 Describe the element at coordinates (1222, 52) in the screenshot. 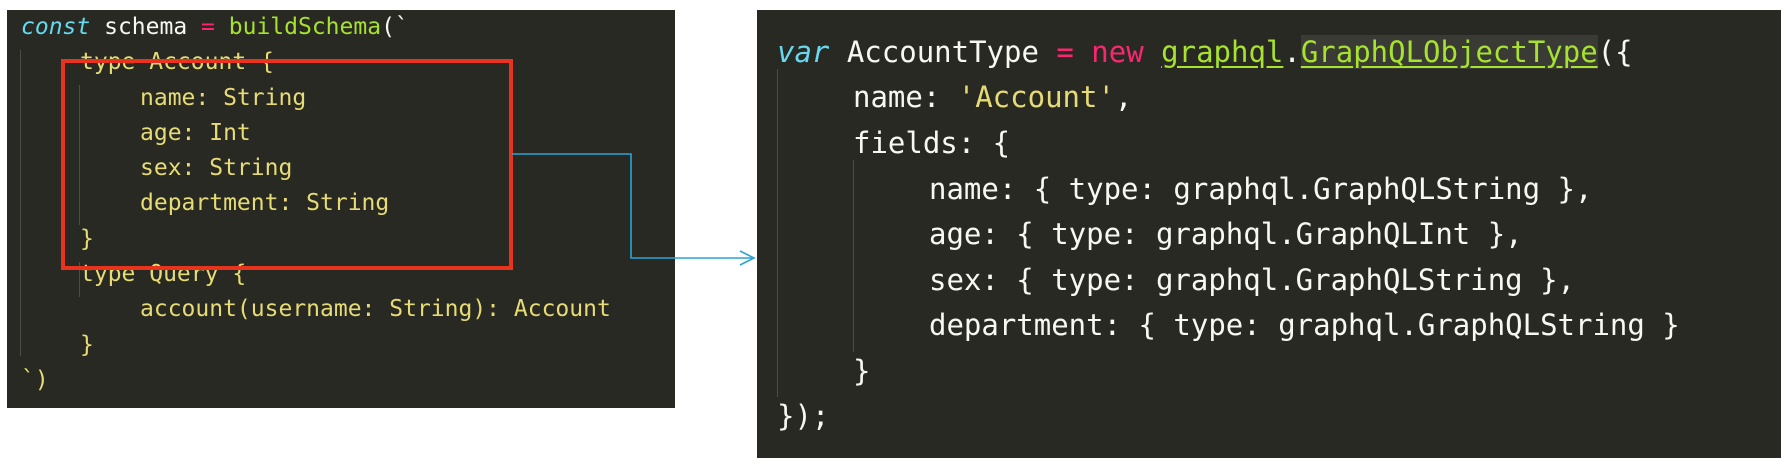

I see `identifier-graphql: graphql` at that location.